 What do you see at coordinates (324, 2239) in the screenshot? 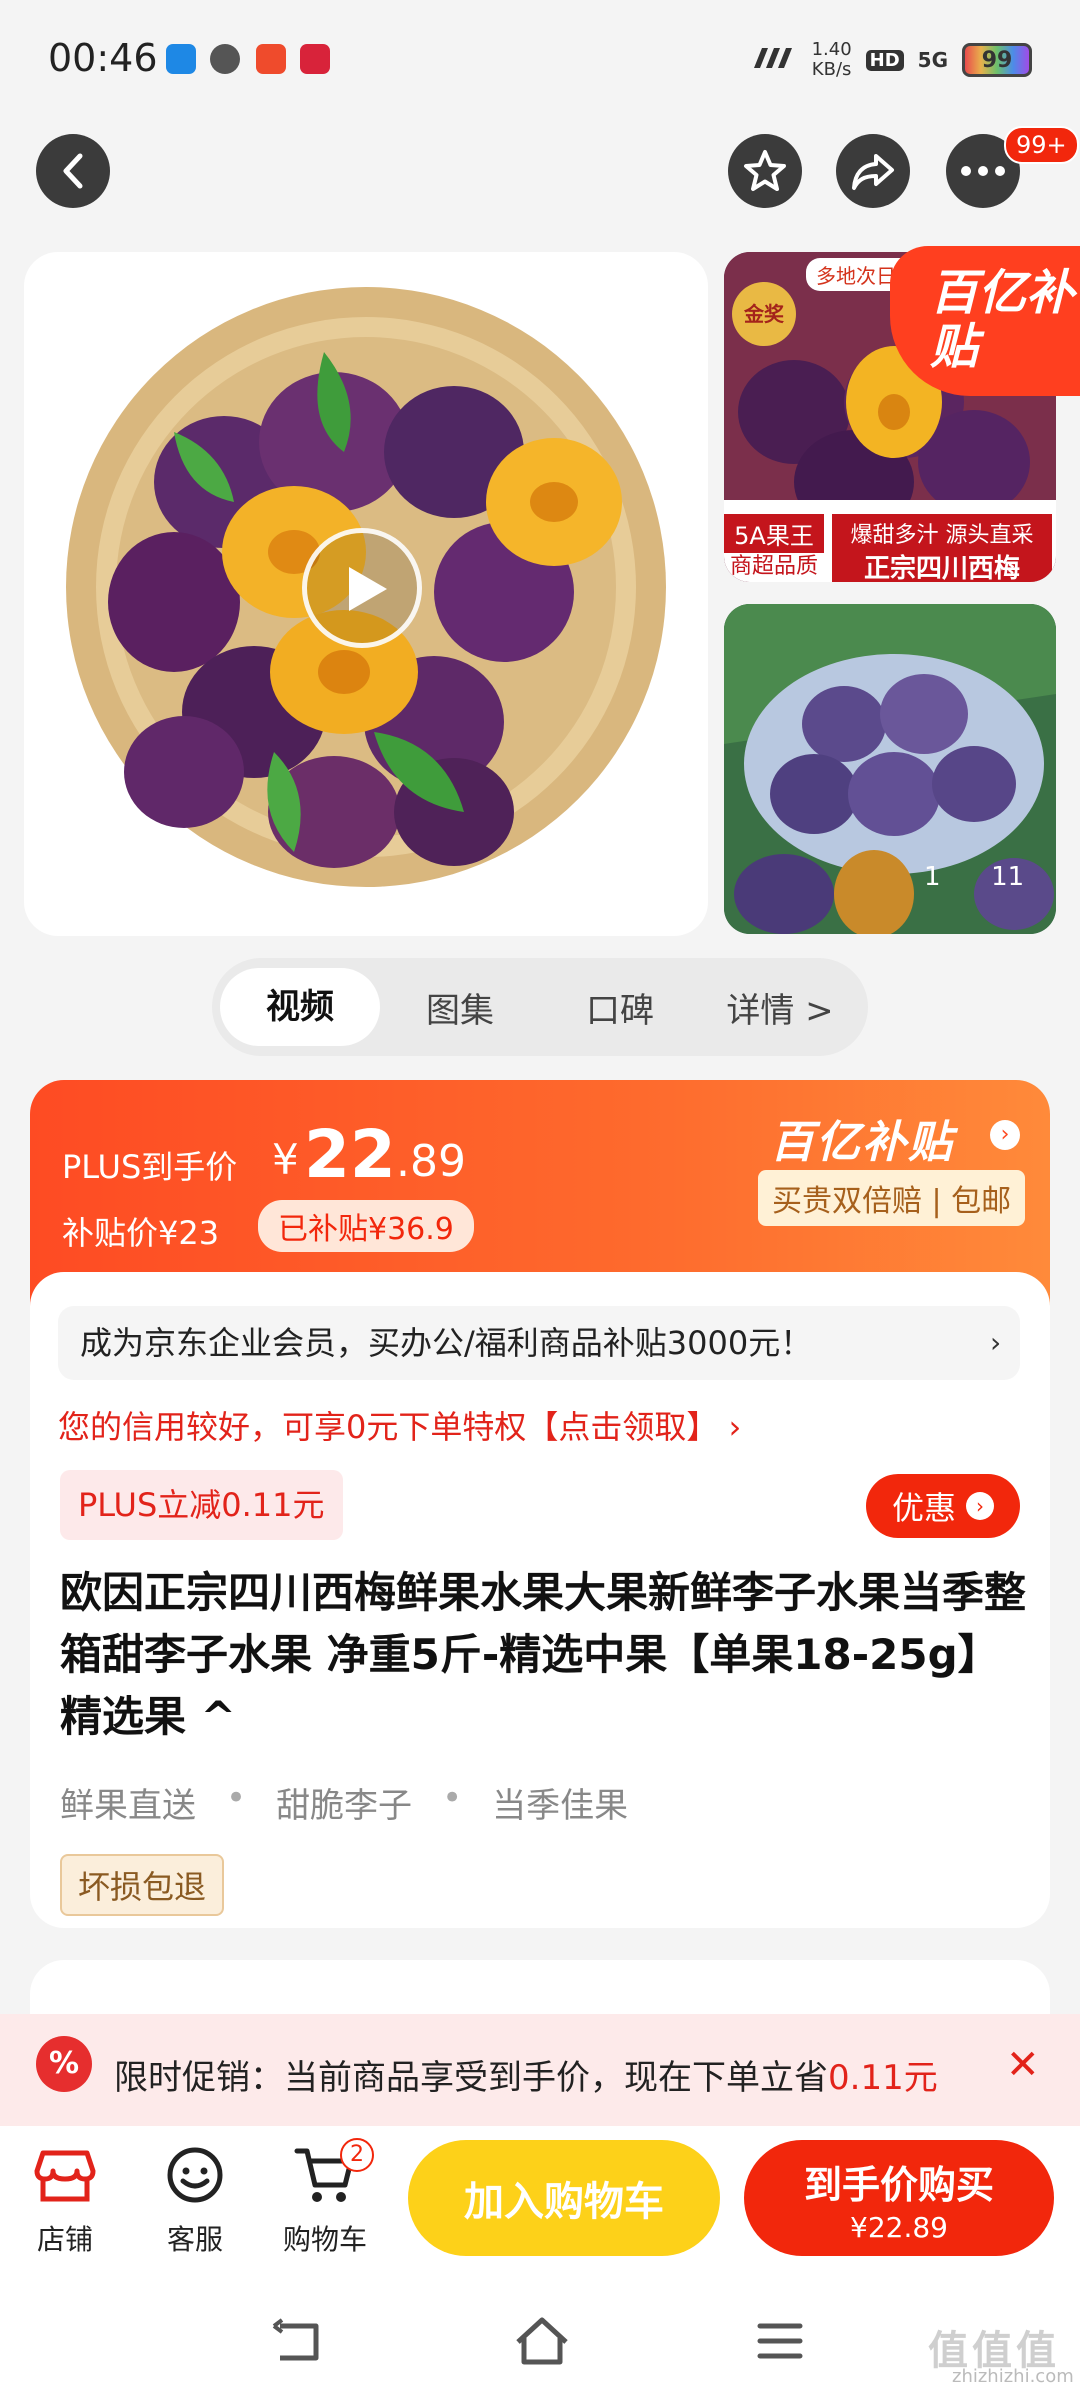
I see `cart-label: 购物车` at bounding box center [324, 2239].